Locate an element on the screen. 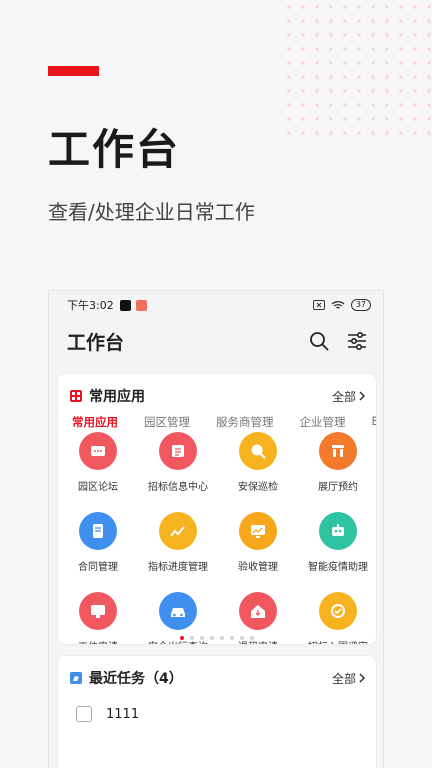  search-icon is located at coordinates (319, 341).